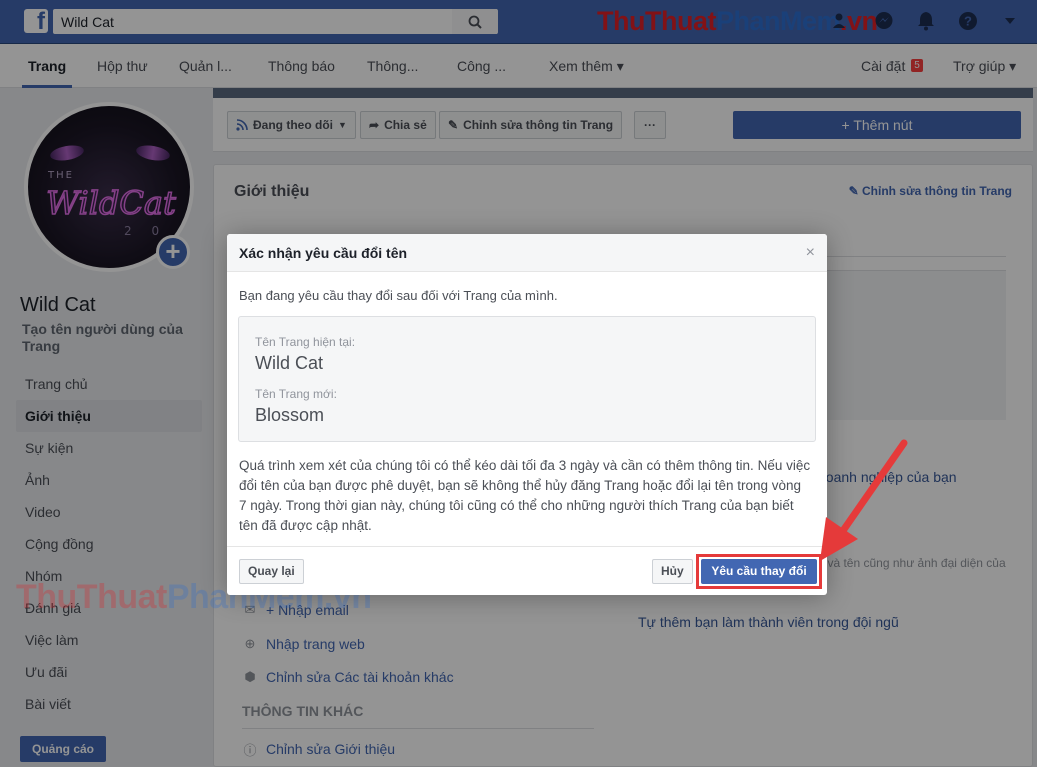 This screenshot has height=767, width=1037. Describe the element at coordinates (672, 571) in the screenshot. I see `cancel-button: Hủy` at that location.